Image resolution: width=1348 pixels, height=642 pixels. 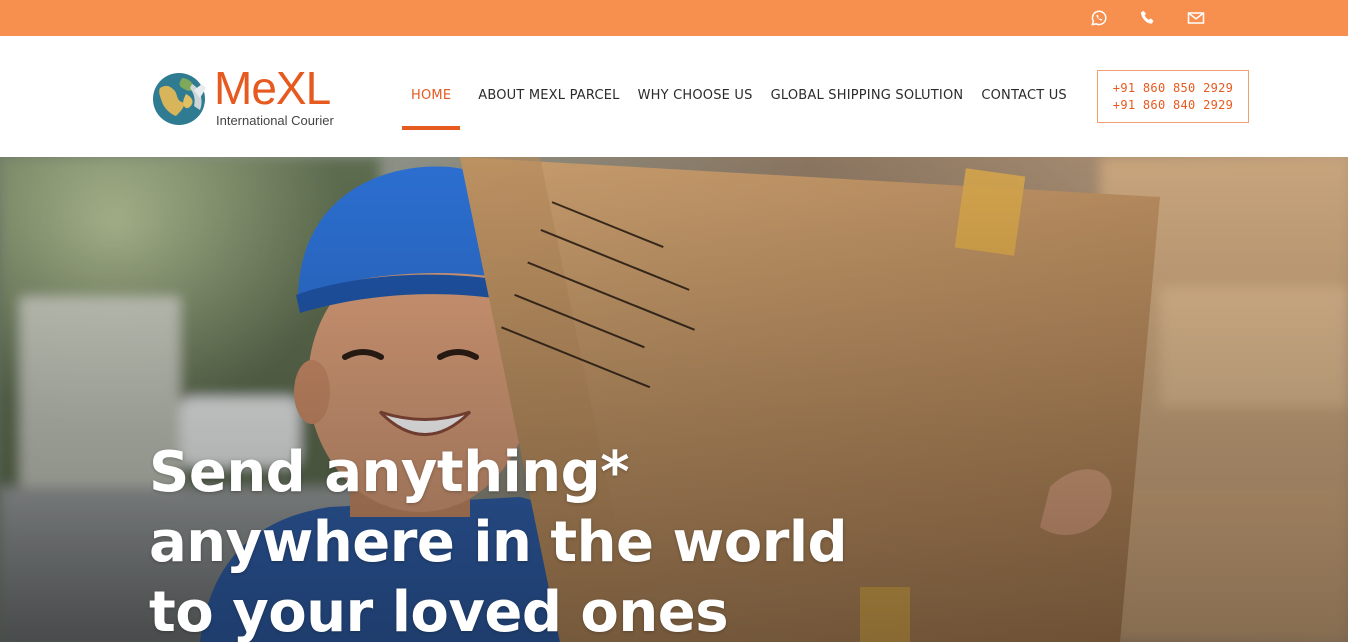 What do you see at coordinates (674, 18) in the screenshot?
I see `top-bar` at bounding box center [674, 18].